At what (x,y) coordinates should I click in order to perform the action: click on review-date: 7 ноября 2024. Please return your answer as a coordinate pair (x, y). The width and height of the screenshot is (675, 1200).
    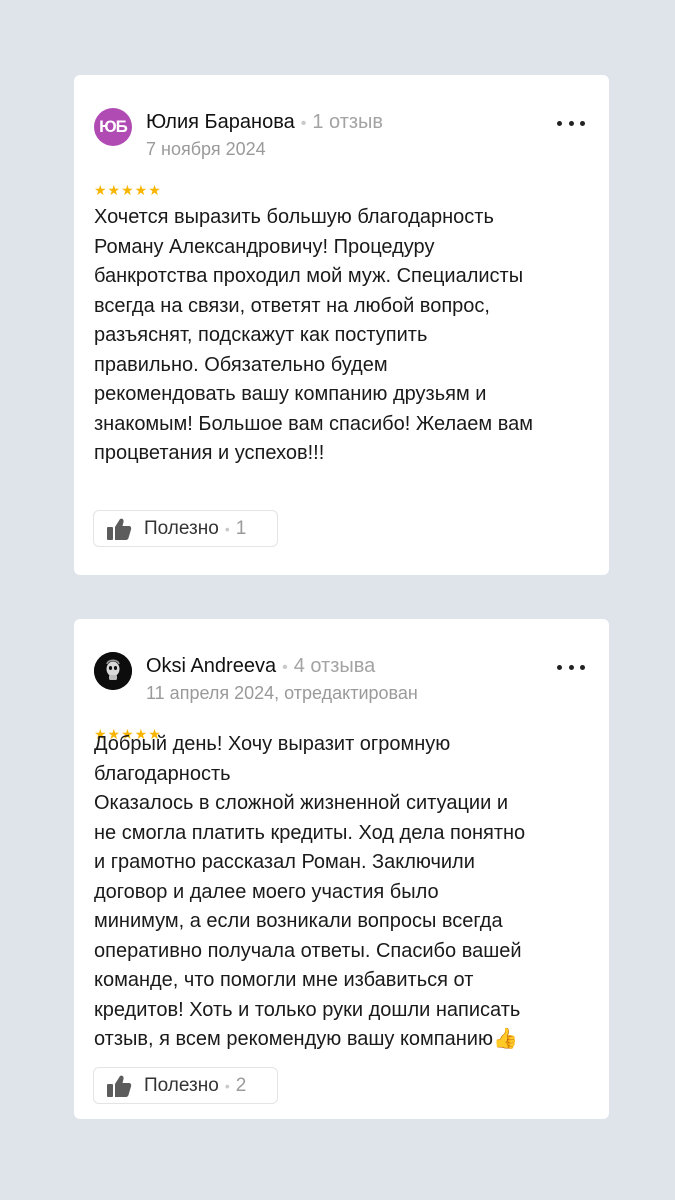
    Looking at the image, I should click on (206, 149).